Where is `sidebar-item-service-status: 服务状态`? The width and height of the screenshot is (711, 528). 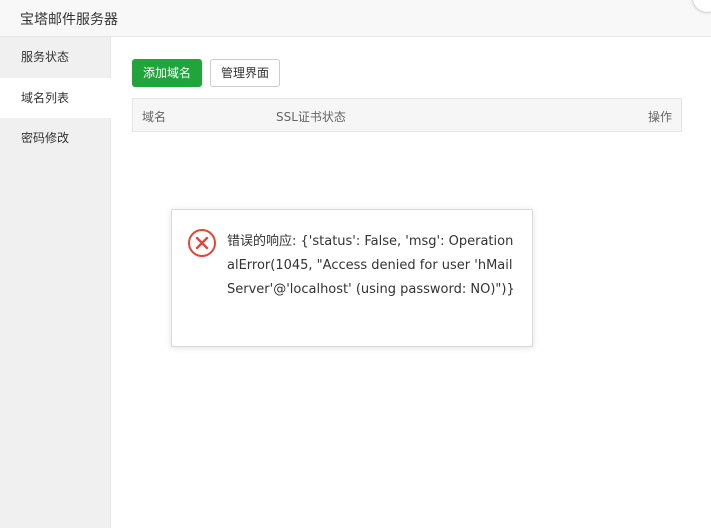
sidebar-item-service-status: 服务状态 is located at coordinates (55, 57).